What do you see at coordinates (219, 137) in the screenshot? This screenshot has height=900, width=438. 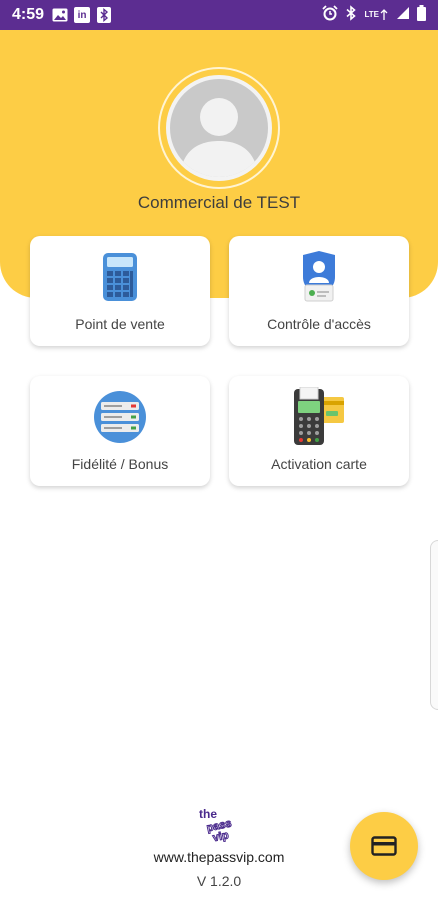 I see `user-silhouette-icon` at bounding box center [219, 137].